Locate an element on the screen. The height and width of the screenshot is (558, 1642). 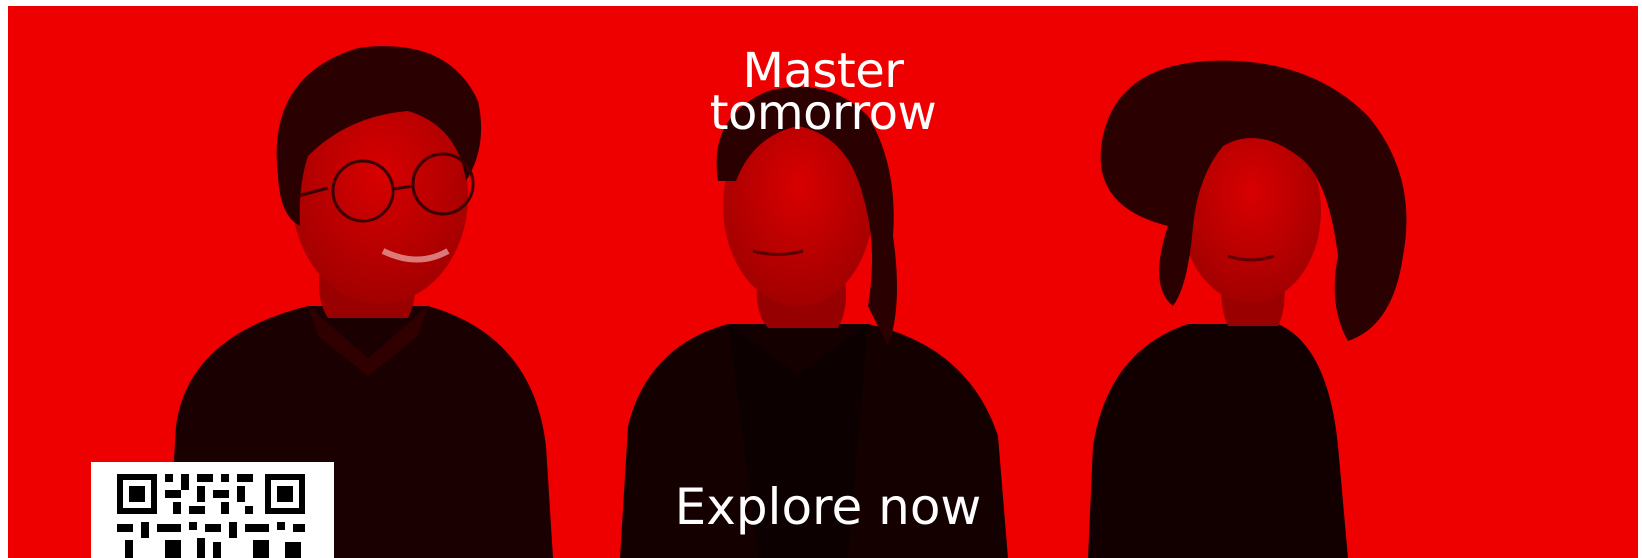
qr-code-icon is located at coordinates (212, 510).